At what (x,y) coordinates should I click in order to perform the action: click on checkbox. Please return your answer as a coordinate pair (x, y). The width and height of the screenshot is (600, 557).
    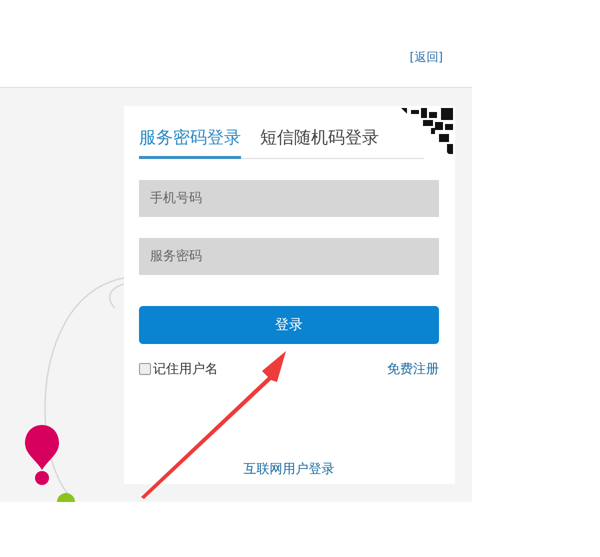
    Looking at the image, I should click on (145, 369).